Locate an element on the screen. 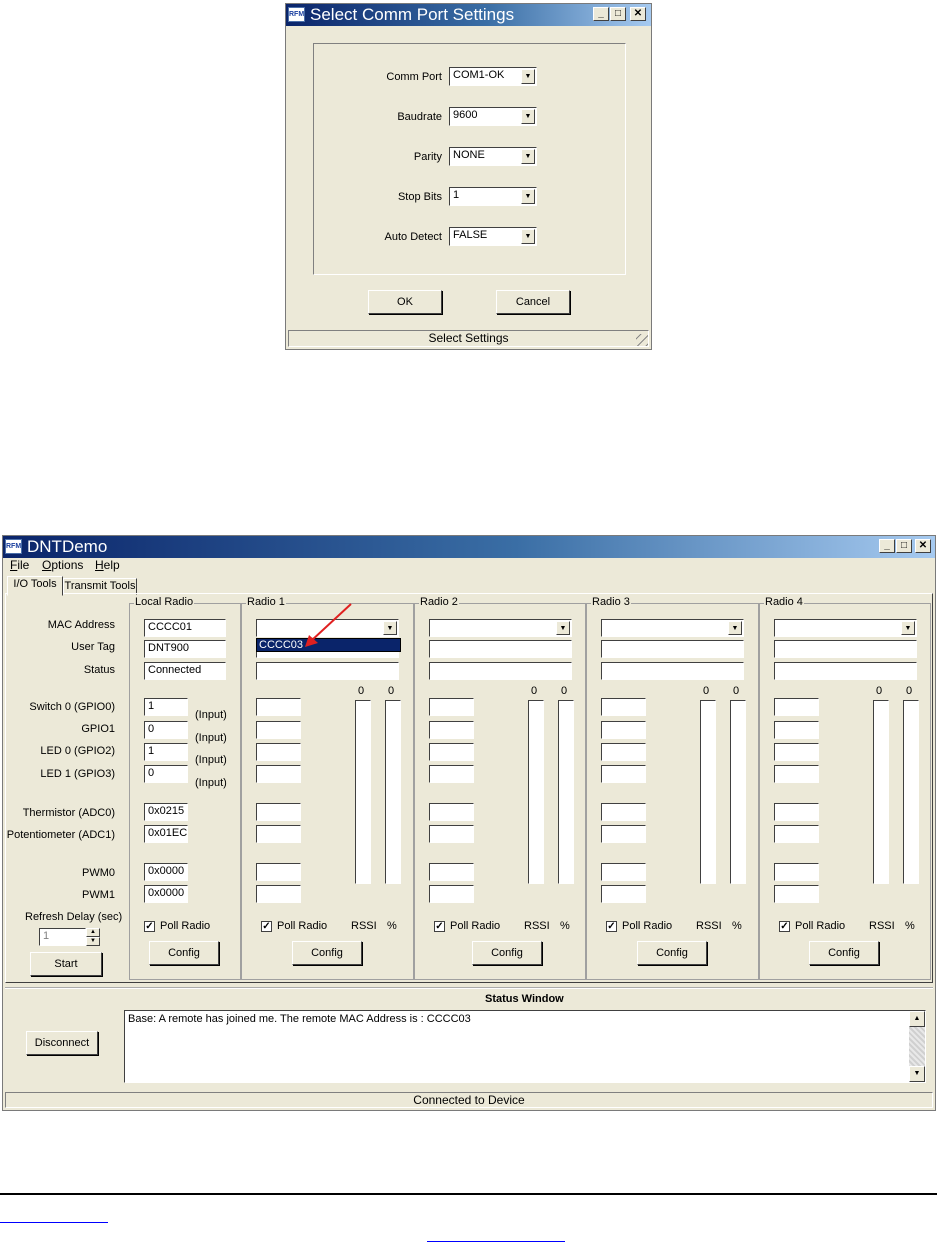 The image size is (937, 1244). footer-link-left is located at coordinates (54, 1222).